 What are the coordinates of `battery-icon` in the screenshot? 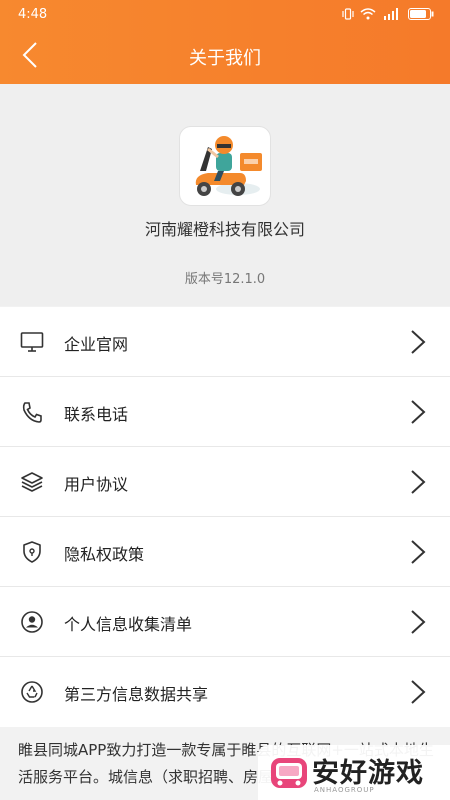 It's located at (421, 14).